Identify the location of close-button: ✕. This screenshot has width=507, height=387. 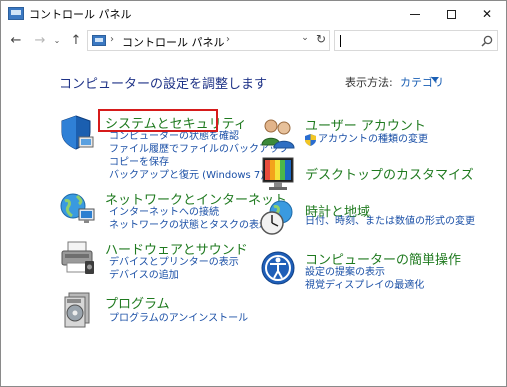
(487, 14).